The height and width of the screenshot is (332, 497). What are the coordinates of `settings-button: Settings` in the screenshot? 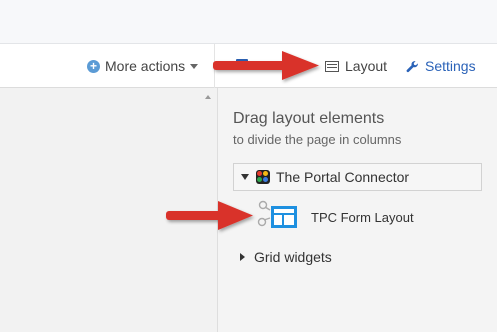 It's located at (441, 66).